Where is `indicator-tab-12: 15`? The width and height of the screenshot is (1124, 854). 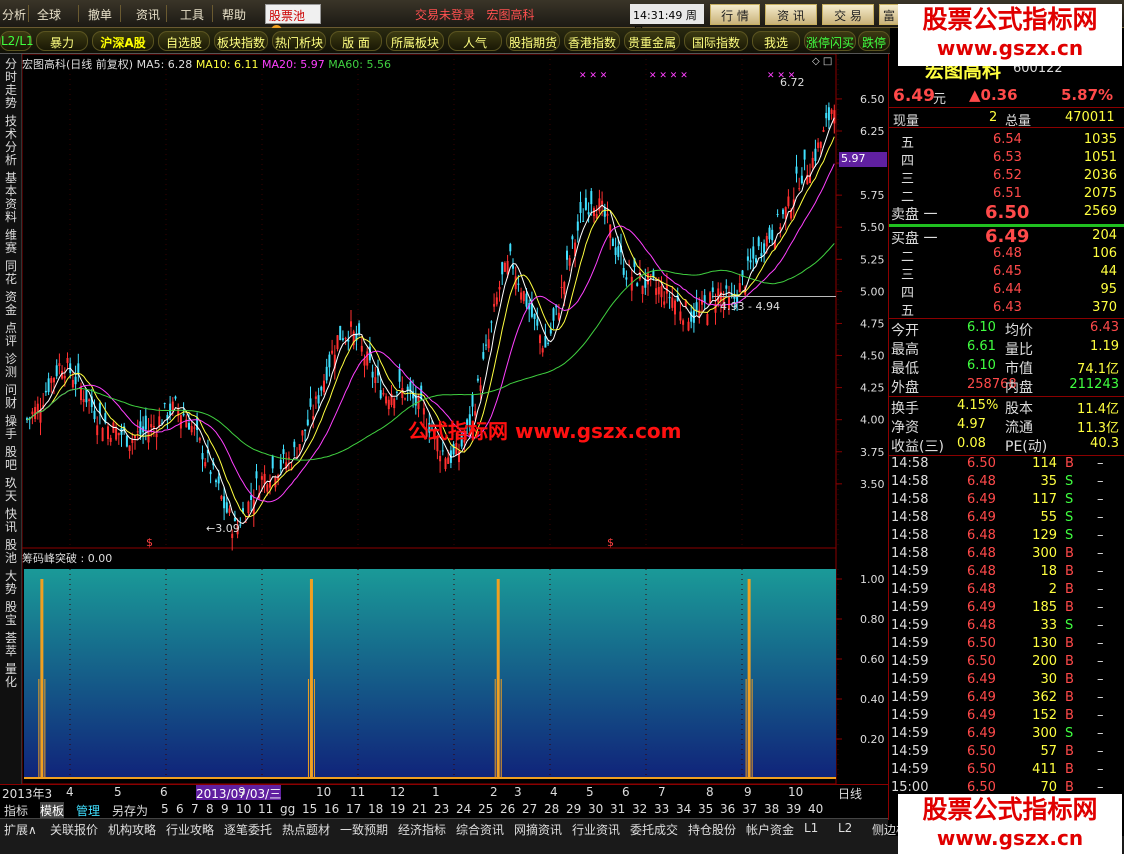 indicator-tab-12: 15 is located at coordinates (309, 809).